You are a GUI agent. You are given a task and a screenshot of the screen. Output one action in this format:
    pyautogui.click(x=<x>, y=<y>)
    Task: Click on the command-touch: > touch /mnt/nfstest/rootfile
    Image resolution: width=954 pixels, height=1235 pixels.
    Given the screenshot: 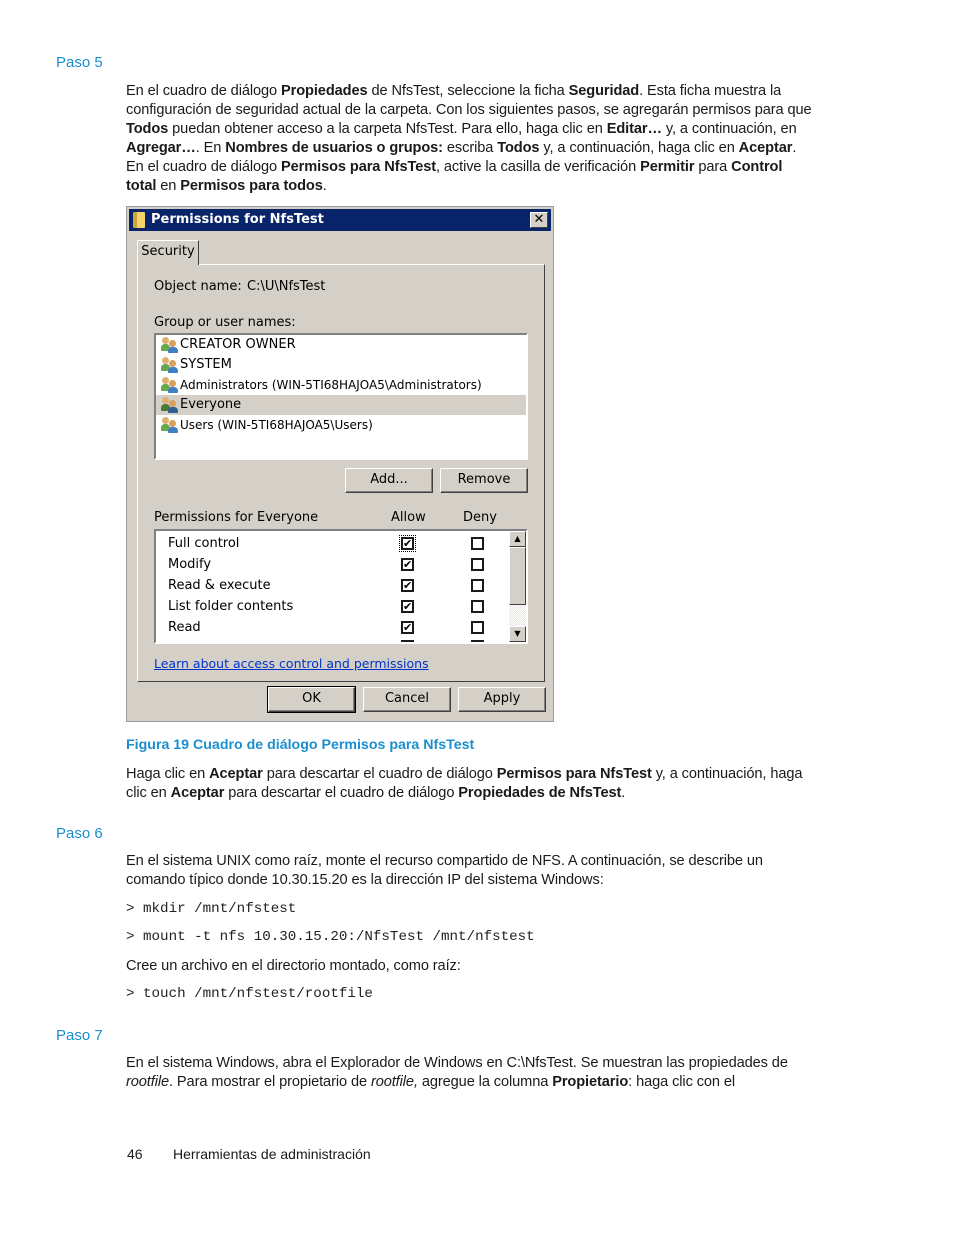 What is the action you would take?
    pyautogui.click(x=249, y=994)
    